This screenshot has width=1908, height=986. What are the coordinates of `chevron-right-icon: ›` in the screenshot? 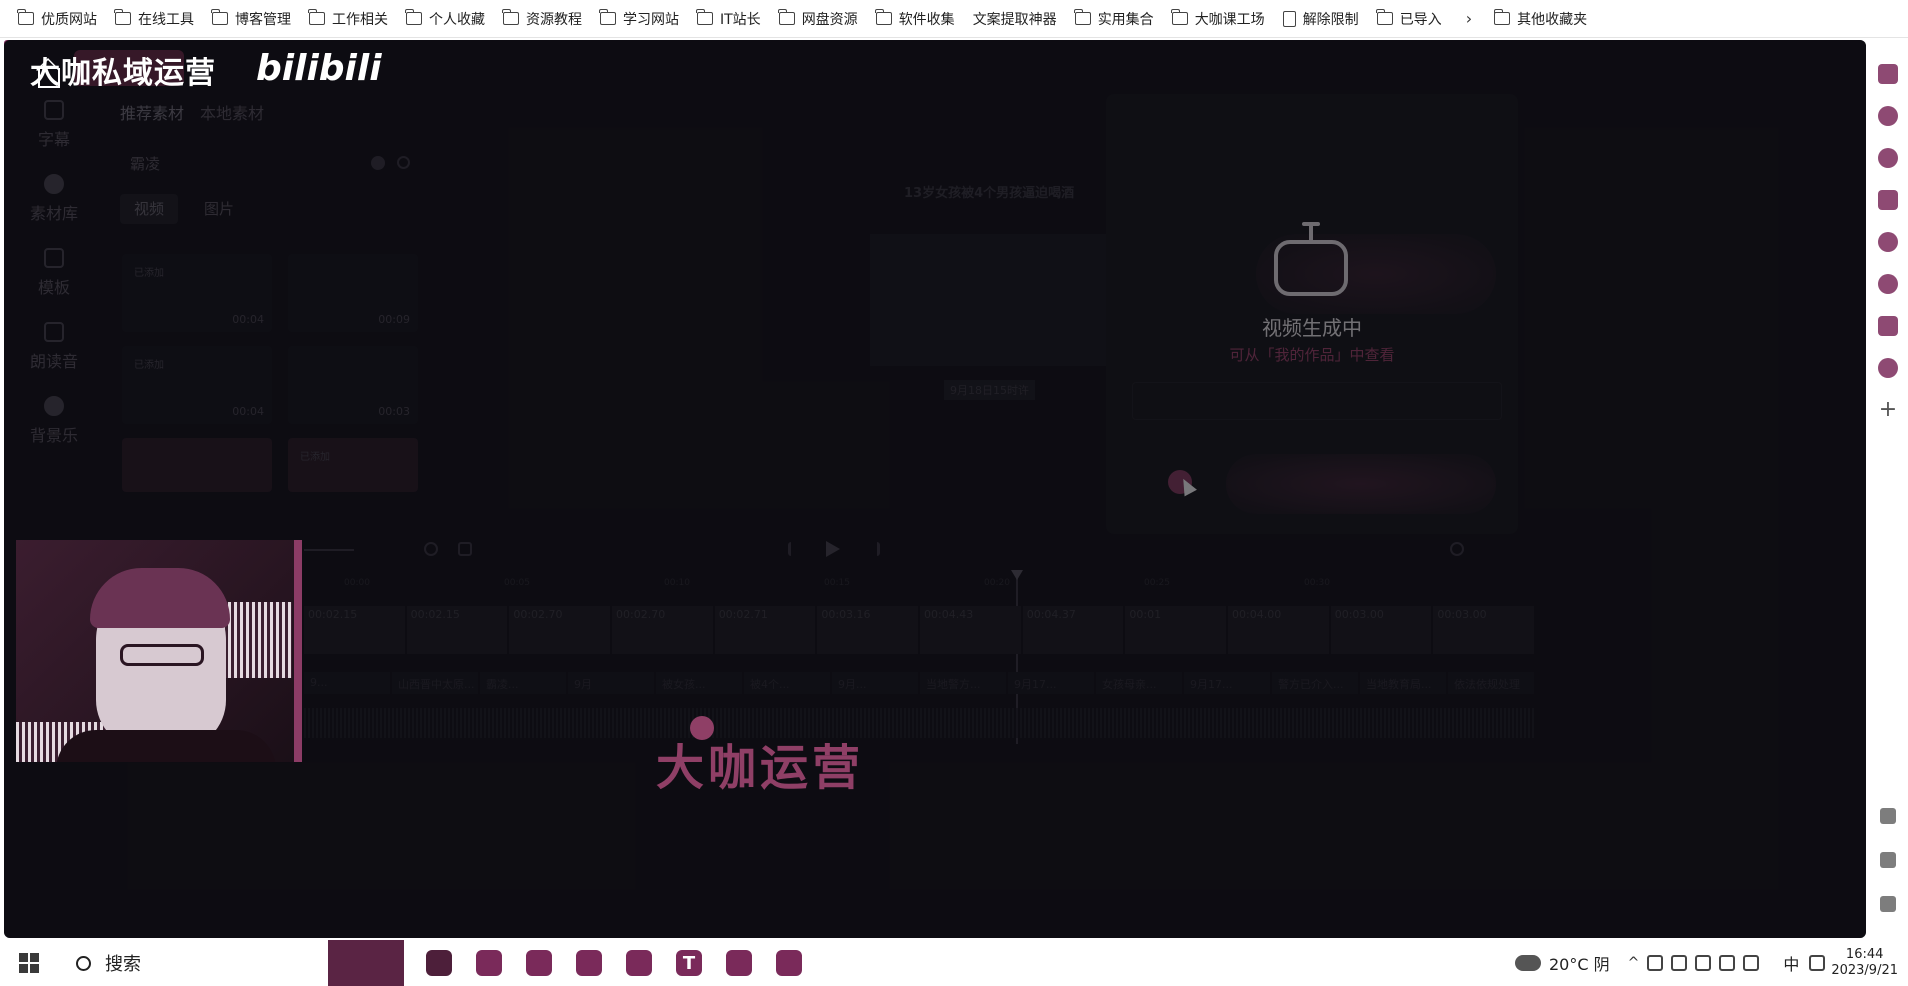 It's located at (1469, 18).